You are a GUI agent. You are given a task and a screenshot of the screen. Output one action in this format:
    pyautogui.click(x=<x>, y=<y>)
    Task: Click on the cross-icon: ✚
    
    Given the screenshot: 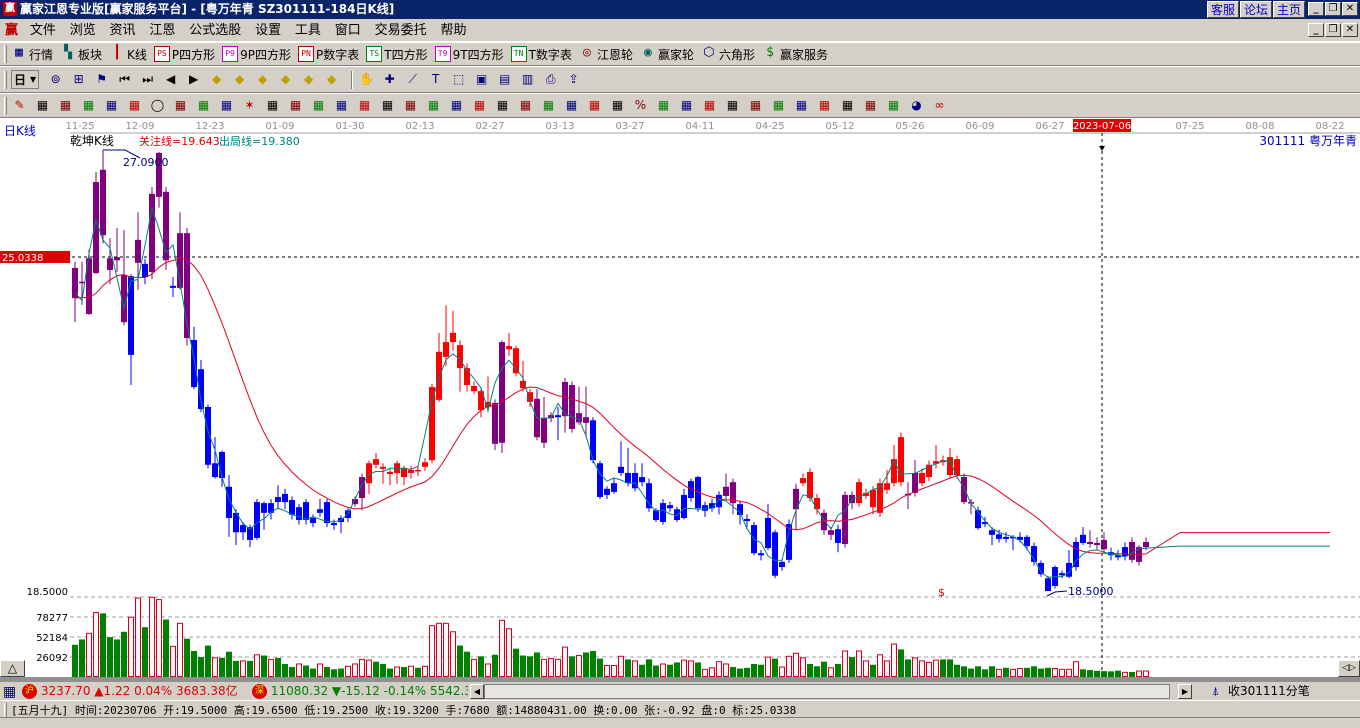 What is the action you would take?
    pyautogui.click(x=389, y=79)
    